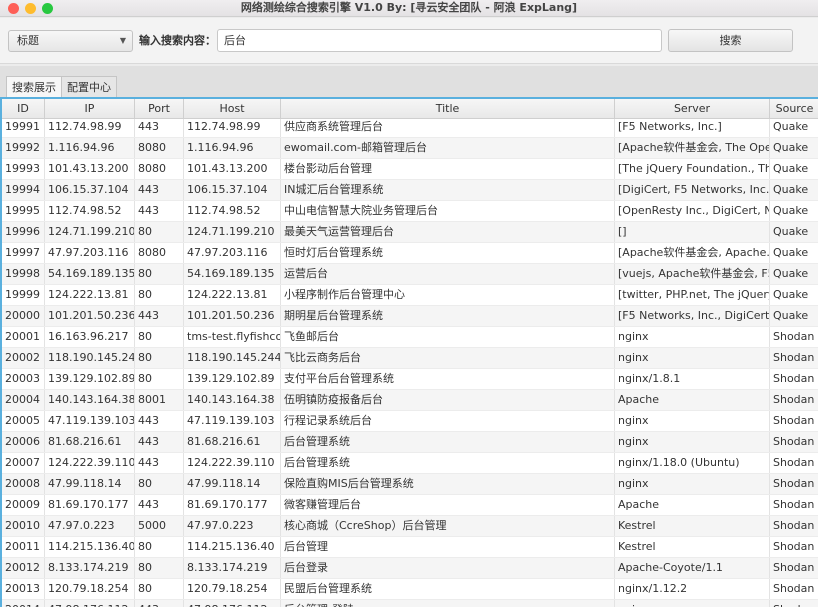 This screenshot has height=607, width=818. Describe the element at coordinates (448, 253) in the screenshot. I see `cell-title: 恒时灯后台管理系统` at that location.